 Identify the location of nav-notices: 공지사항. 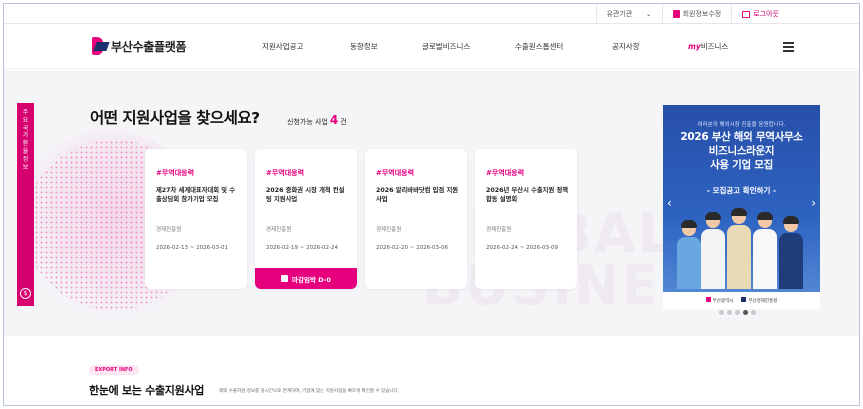
(626, 46).